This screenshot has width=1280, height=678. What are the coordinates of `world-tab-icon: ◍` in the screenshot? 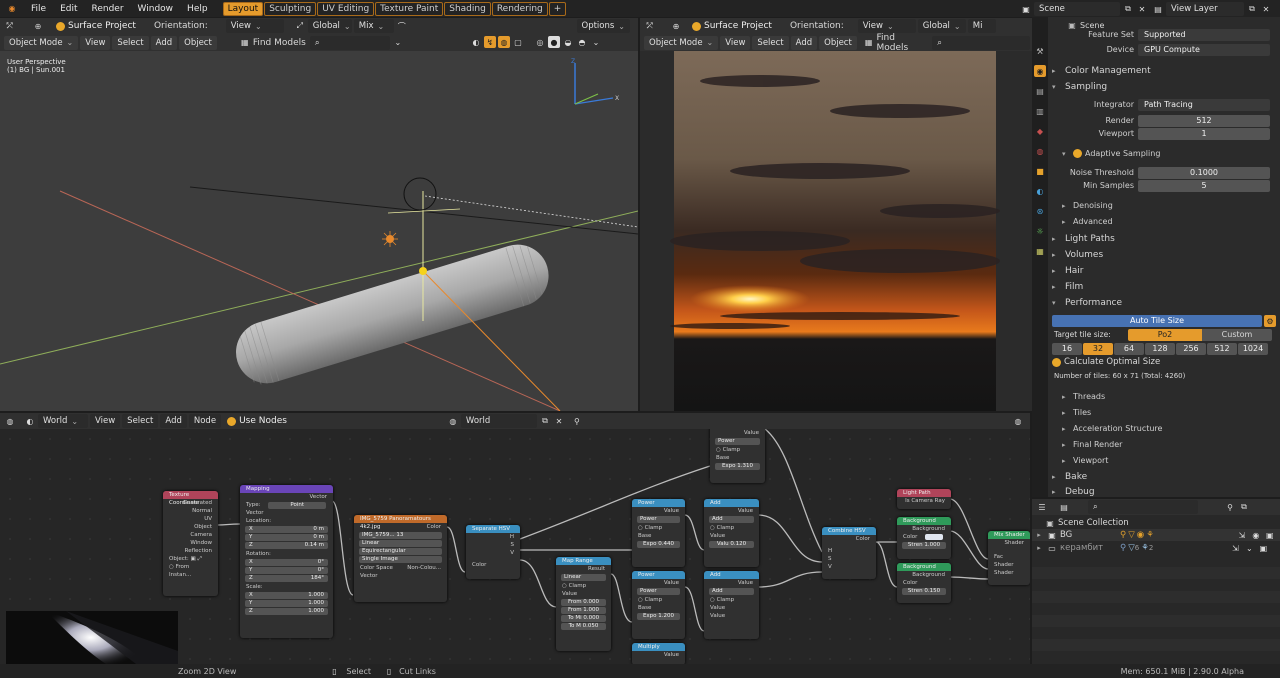 It's located at (1040, 151).